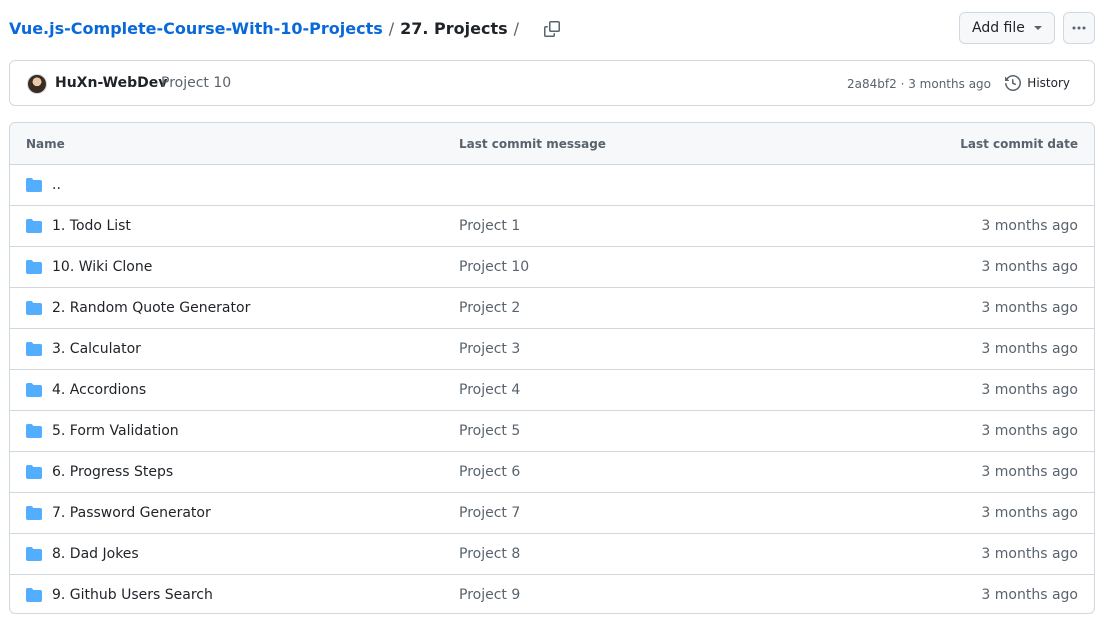 This screenshot has width=1109, height=626. I want to click on add-file-button: Add file, so click(1007, 28).